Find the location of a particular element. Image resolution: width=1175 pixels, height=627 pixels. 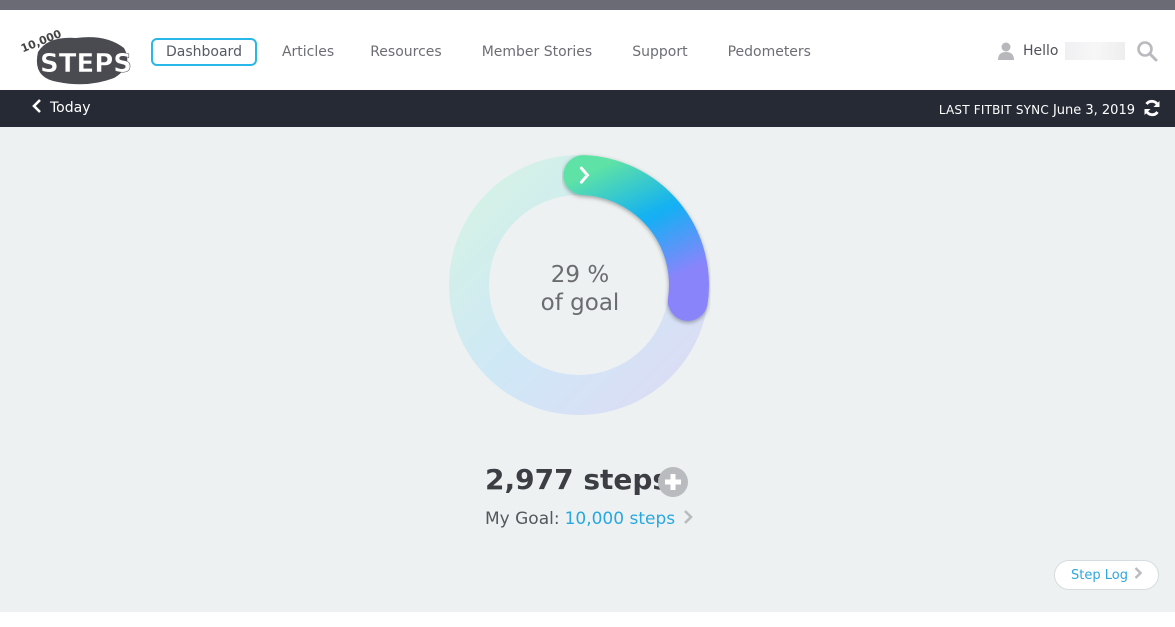

page-footer is located at coordinates (587, 619).